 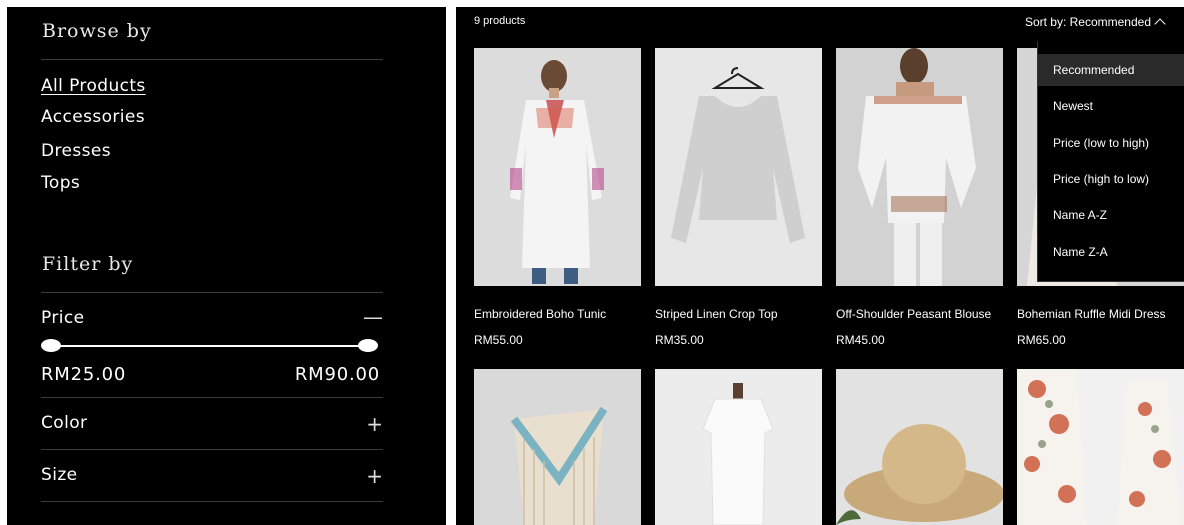 I want to click on product-image-floral-dress, so click(x=1100, y=447).